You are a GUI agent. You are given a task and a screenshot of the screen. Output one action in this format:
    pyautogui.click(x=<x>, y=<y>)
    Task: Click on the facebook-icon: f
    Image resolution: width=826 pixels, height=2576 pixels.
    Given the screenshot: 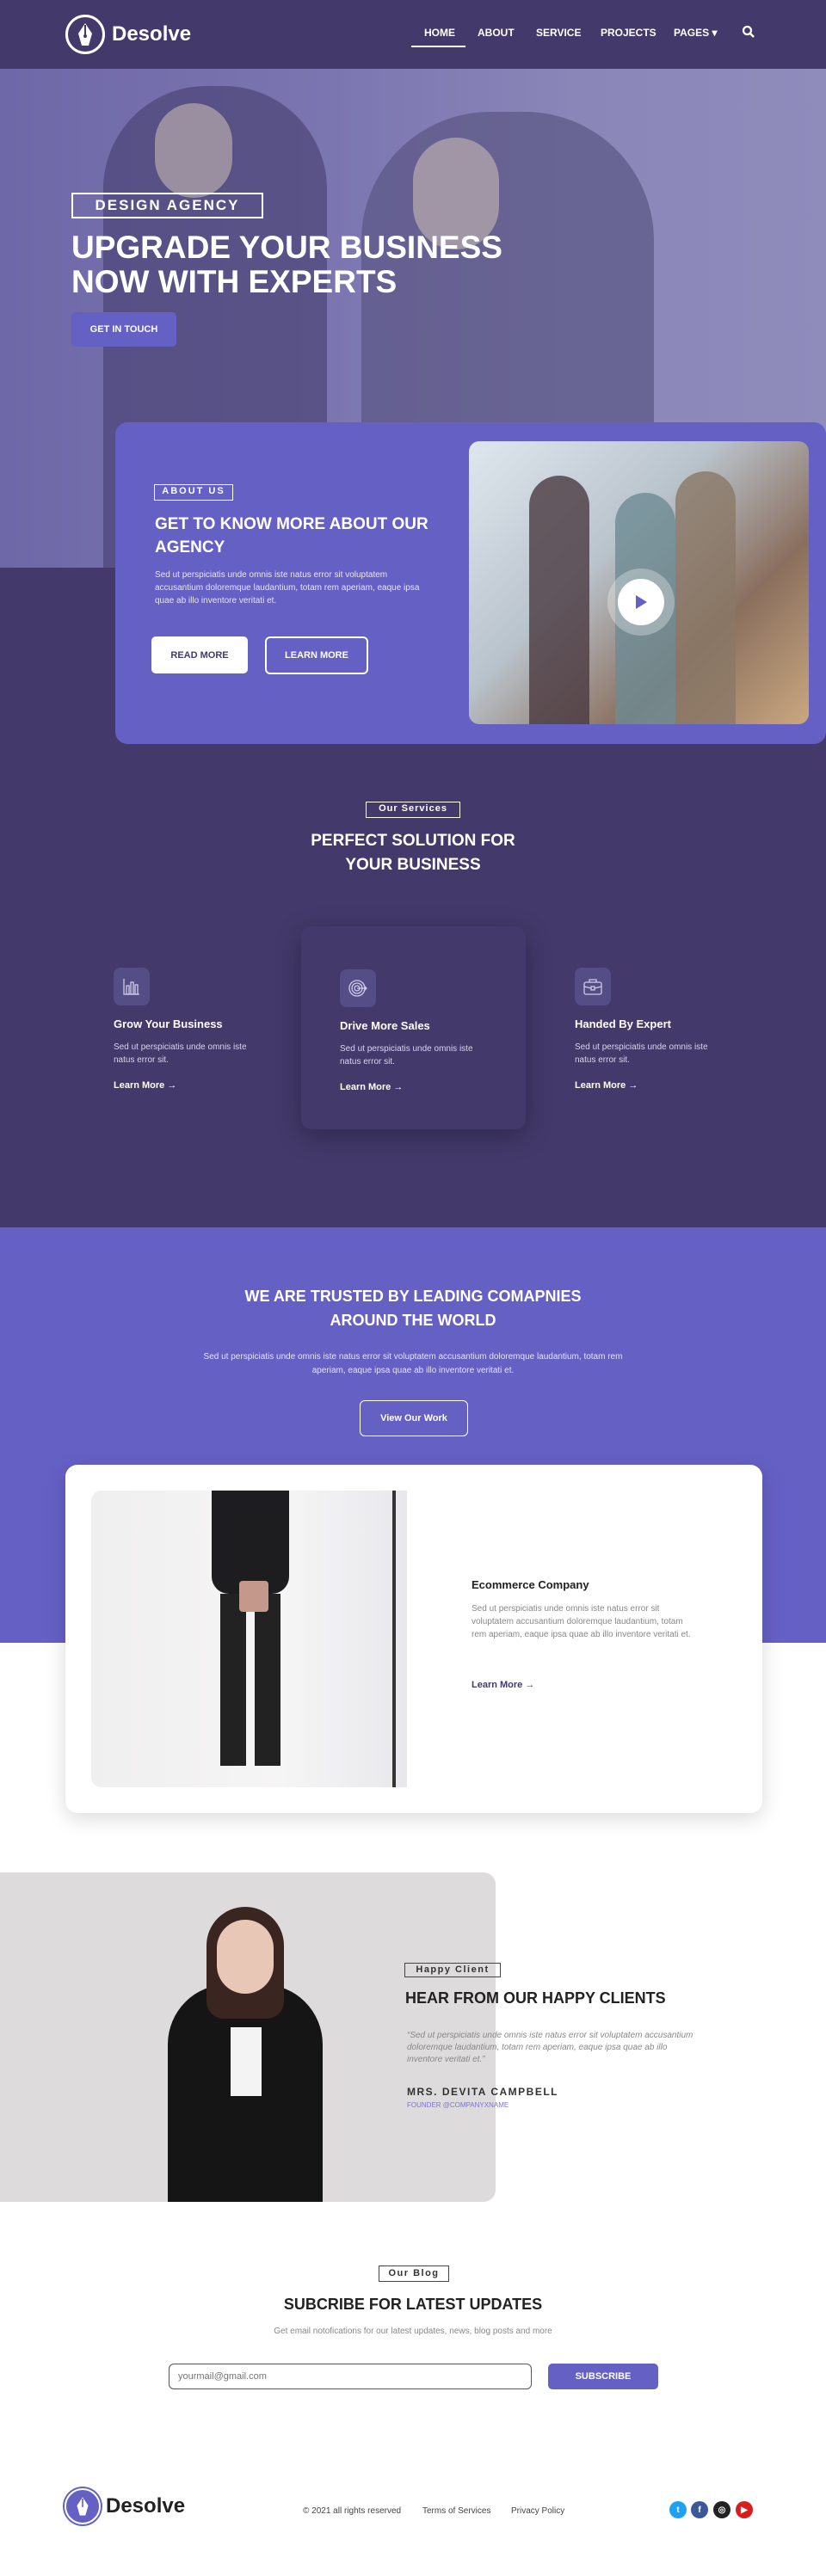 What is the action you would take?
    pyautogui.click(x=699, y=2509)
    